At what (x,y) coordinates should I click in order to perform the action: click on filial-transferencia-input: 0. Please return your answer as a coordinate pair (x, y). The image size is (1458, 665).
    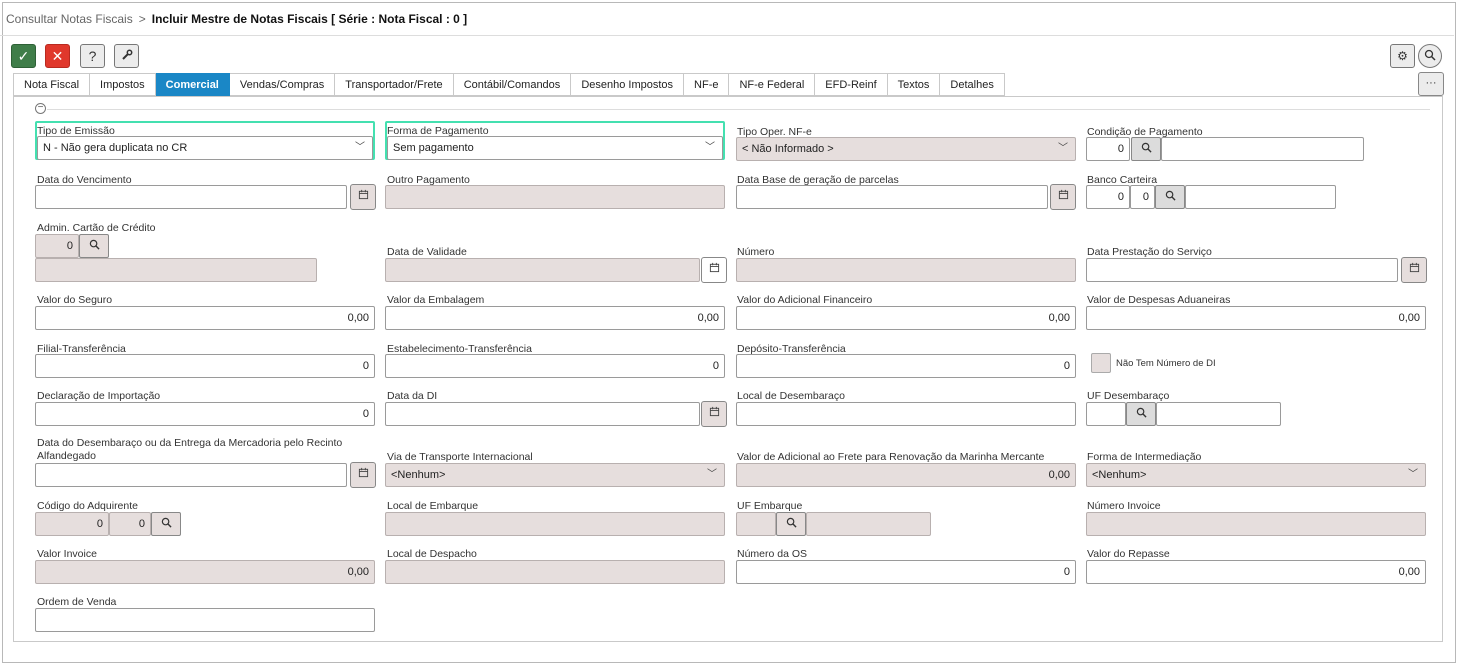
    Looking at the image, I should click on (205, 366).